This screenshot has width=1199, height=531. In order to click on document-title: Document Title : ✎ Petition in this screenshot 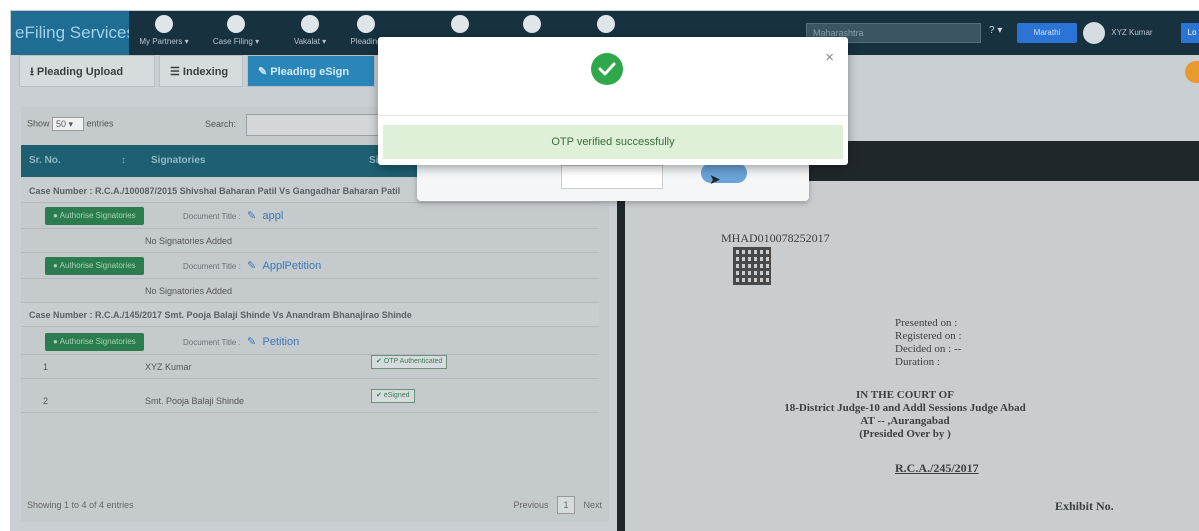, I will do `click(241, 342)`.